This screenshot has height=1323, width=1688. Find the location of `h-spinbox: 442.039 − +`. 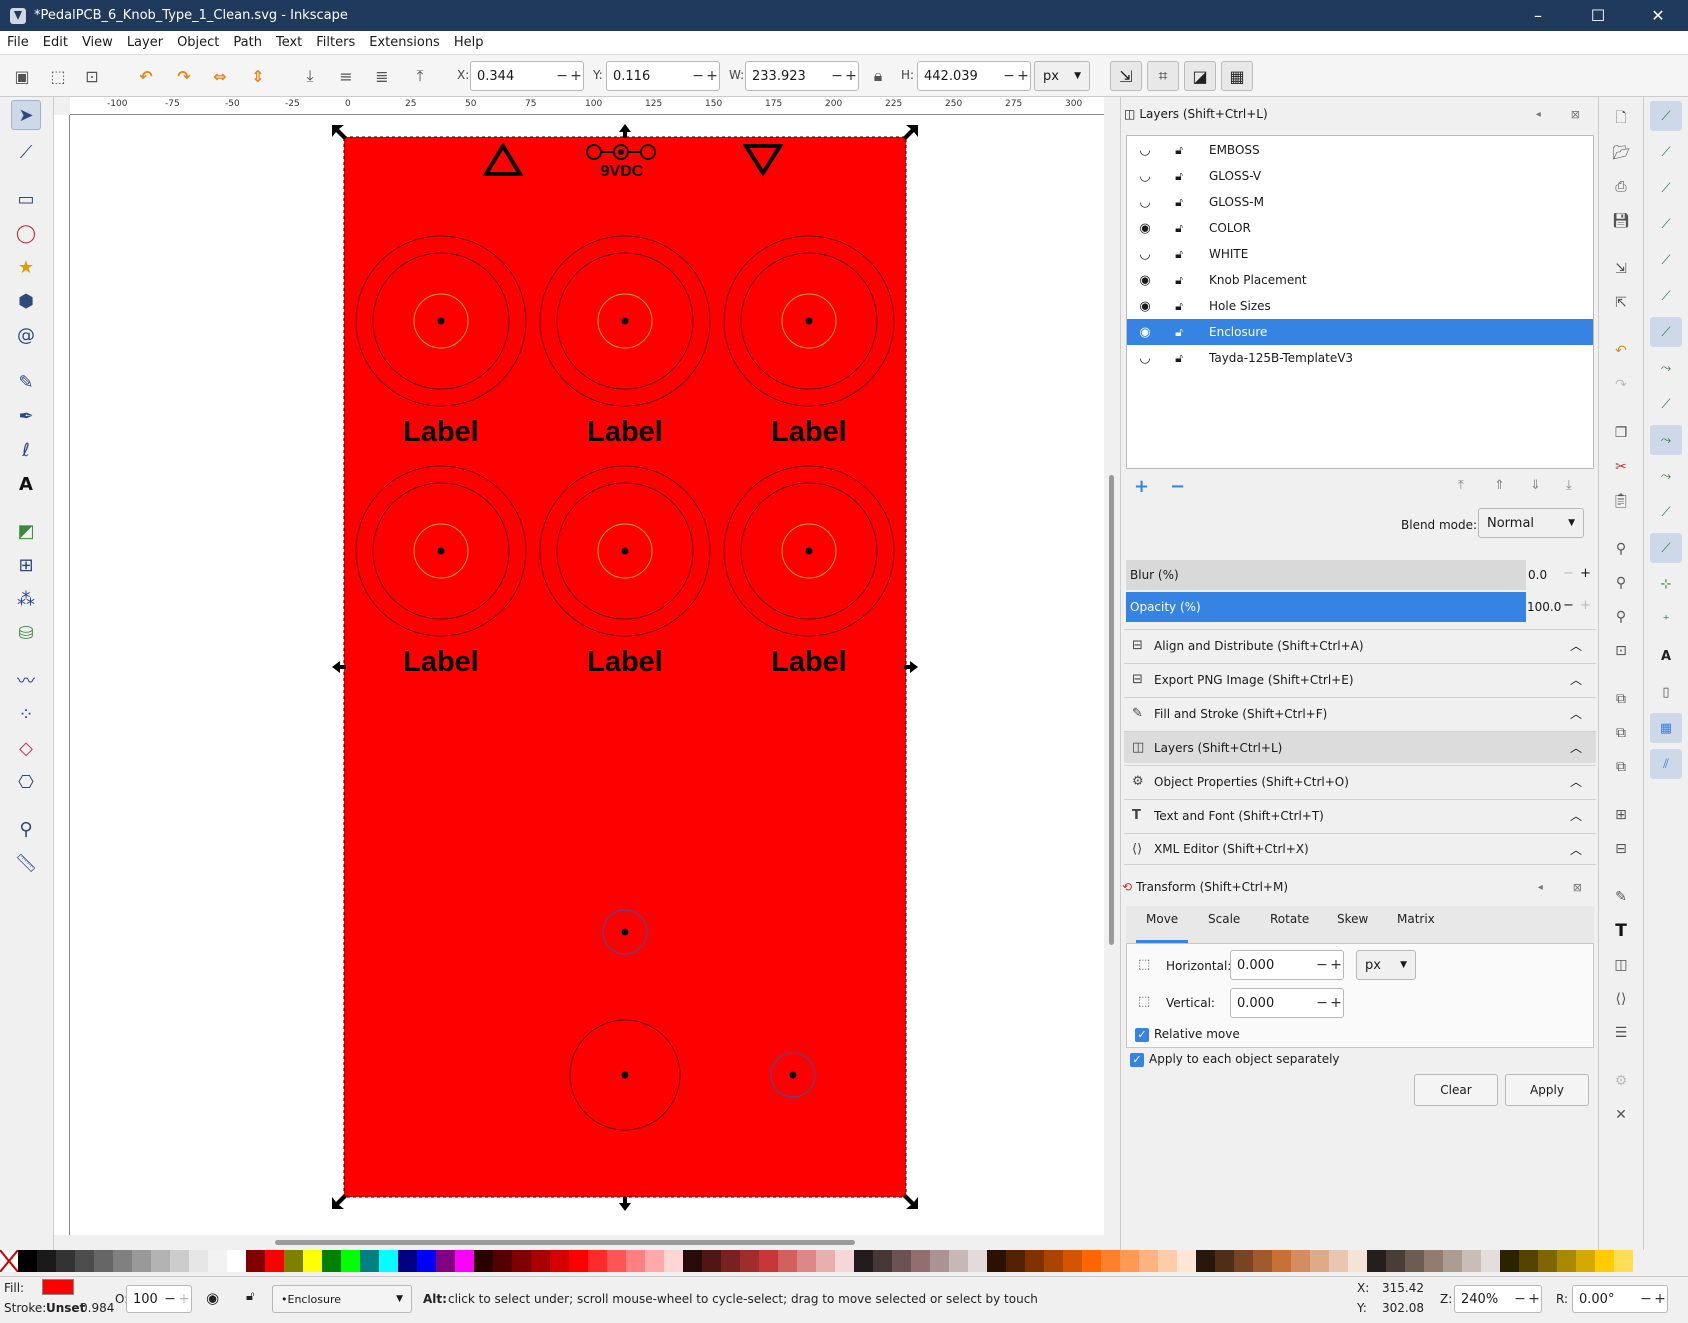

h-spinbox: 442.039 − + is located at coordinates (974, 76).